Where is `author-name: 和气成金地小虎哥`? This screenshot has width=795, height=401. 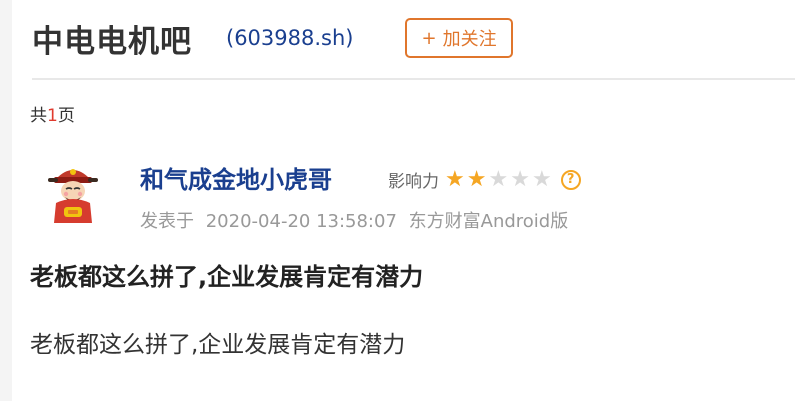 author-name: 和气成金地小虎哥 is located at coordinates (236, 177).